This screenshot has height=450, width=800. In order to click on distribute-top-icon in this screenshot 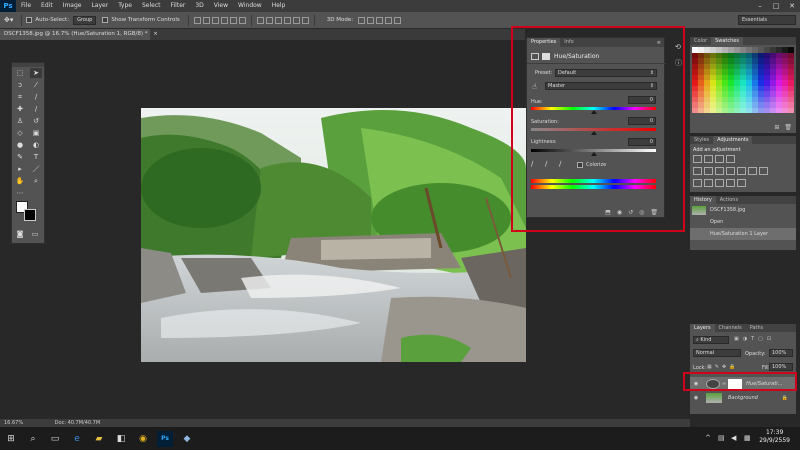, I will do `click(260, 20)`.